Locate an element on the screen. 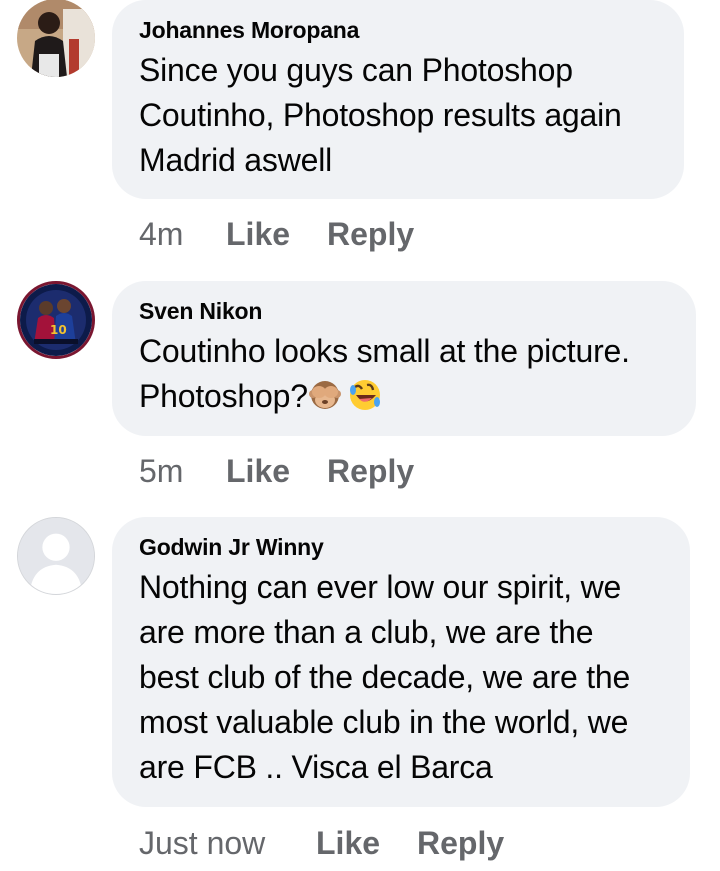  rolling-on-floor-laughing-emoji is located at coordinates (365, 395).